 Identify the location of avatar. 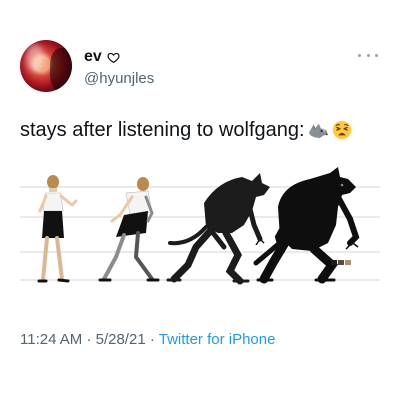
(46, 66).